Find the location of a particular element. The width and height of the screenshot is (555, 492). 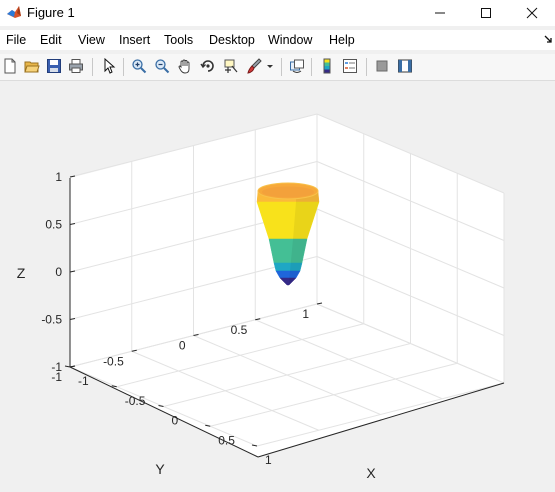

menu-file: File is located at coordinates (16, 40).